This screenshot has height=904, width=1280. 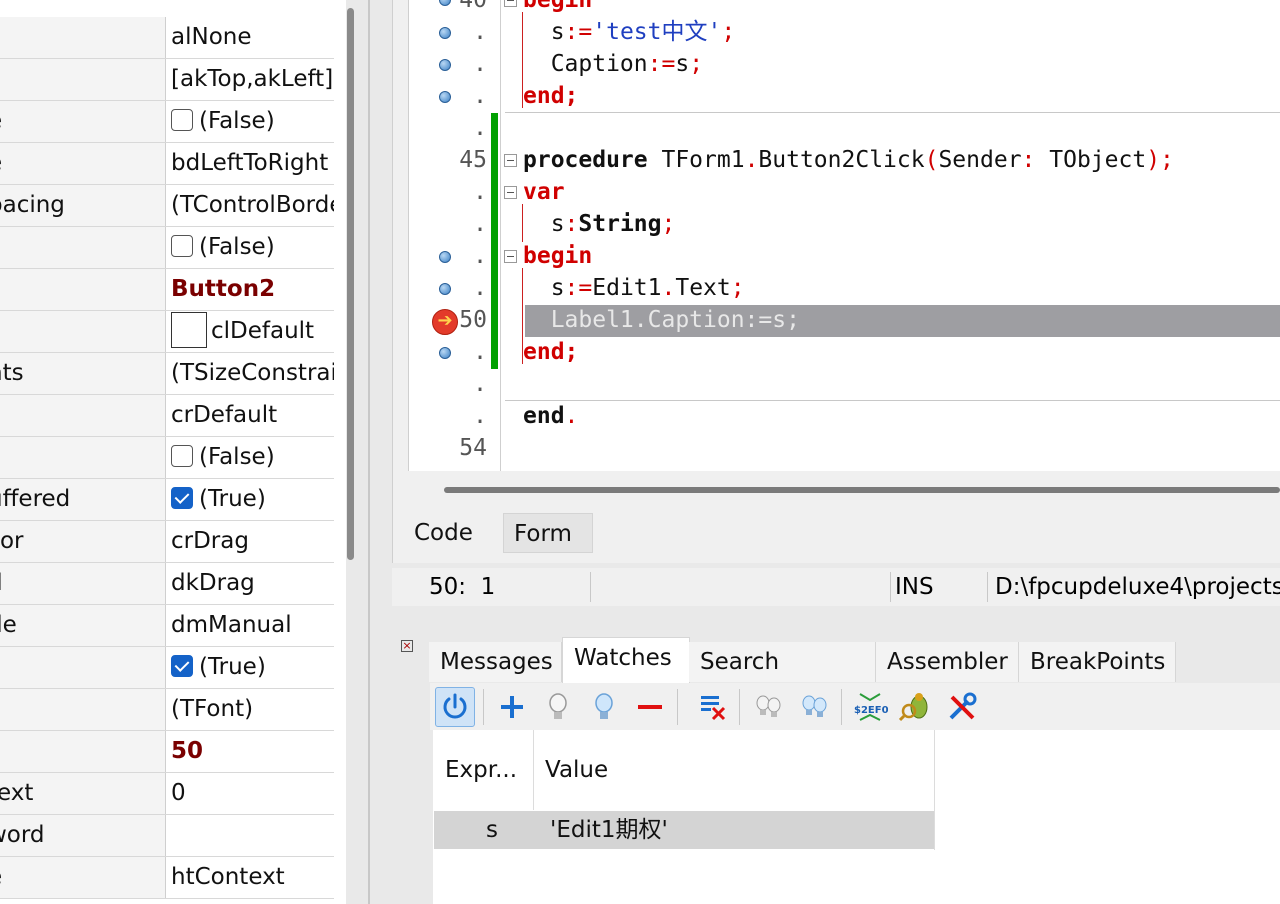 I want to click on panel-splitter, so click(x=369, y=452).